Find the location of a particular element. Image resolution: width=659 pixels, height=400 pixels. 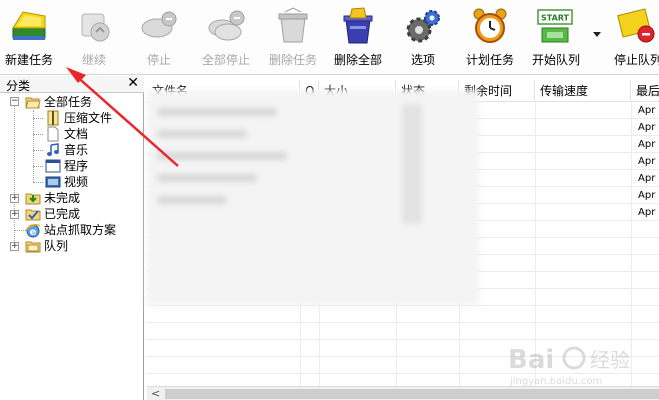

incomplete-folder-icon is located at coordinates (33, 199).